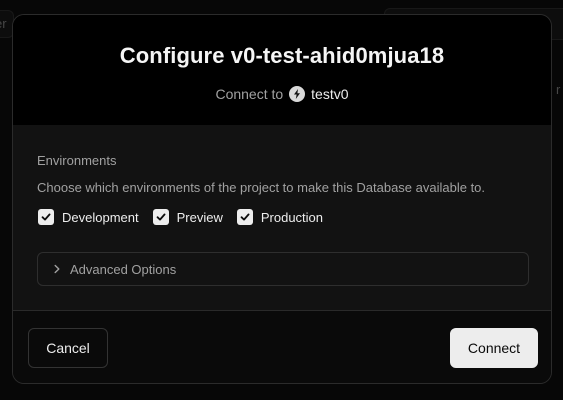 Image resolution: width=563 pixels, height=400 pixels. I want to click on checkbox-label: Production, so click(292, 217).